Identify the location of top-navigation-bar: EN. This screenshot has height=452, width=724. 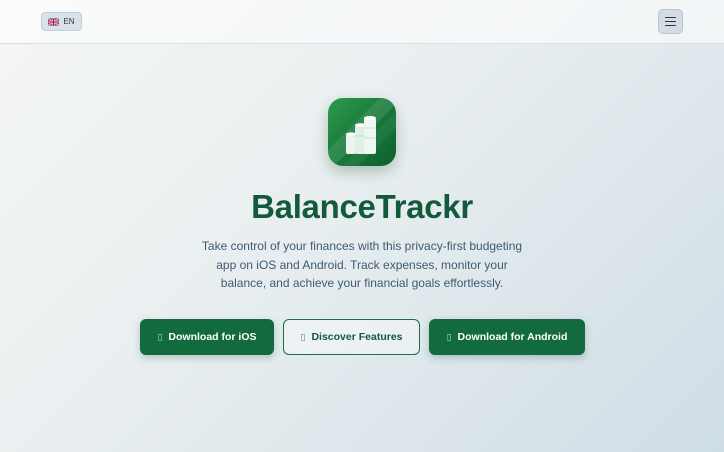
(362, 22).